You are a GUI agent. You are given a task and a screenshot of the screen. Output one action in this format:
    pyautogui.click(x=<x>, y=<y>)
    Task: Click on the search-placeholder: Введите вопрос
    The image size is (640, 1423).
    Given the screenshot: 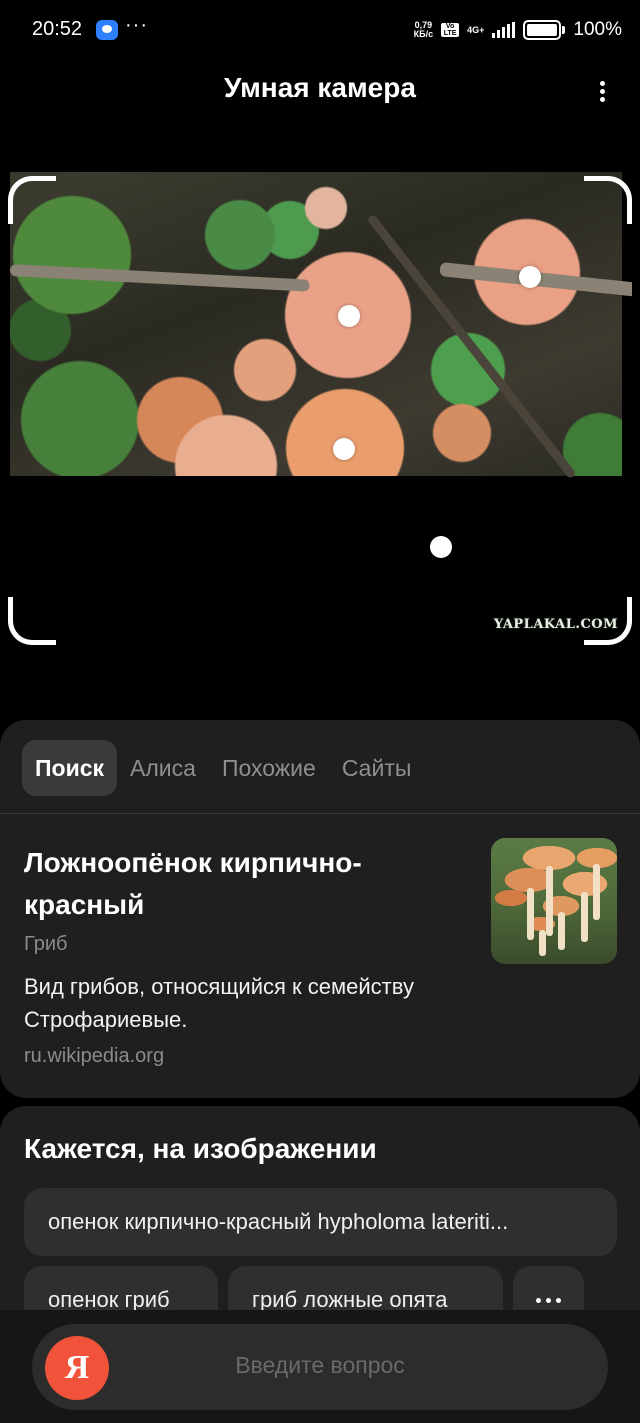 What is the action you would take?
    pyautogui.click(x=320, y=1365)
    